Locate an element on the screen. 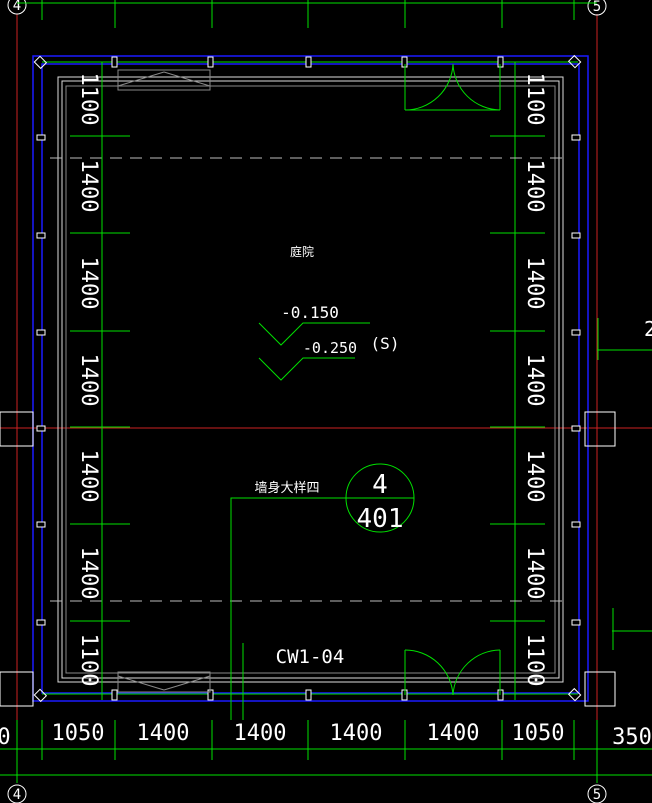  detail-number: 4 is located at coordinates (380, 485).